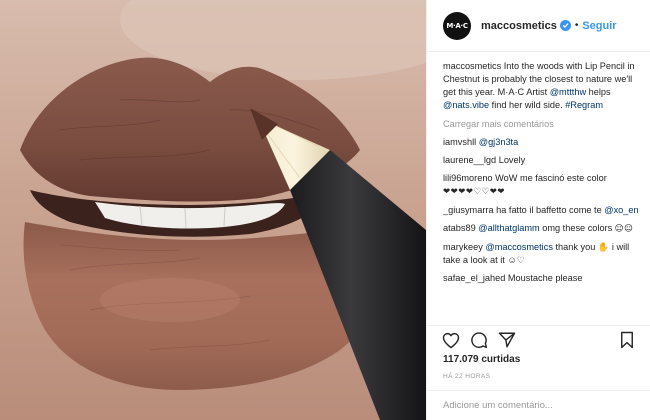  Describe the element at coordinates (527, 105) in the screenshot. I see `caption-text-3: find her wild side.` at that location.